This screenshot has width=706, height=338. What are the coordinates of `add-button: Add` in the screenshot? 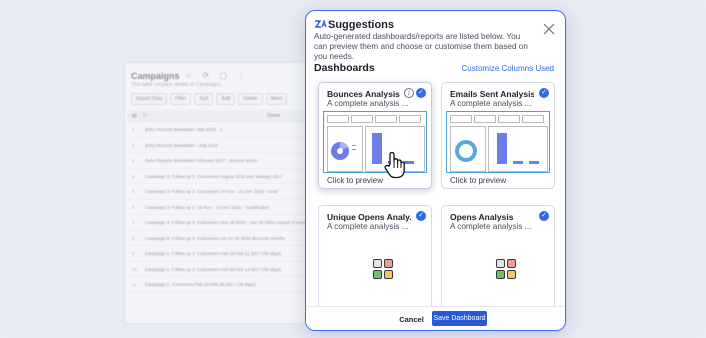 It's located at (226, 99).